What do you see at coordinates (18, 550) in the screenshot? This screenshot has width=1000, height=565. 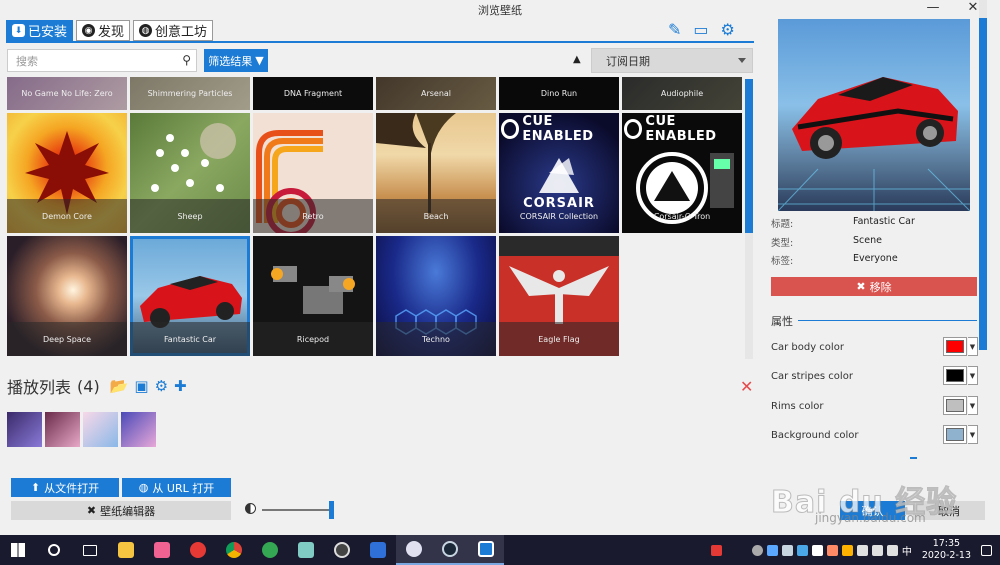 I see `windows-start-button` at bounding box center [18, 550].